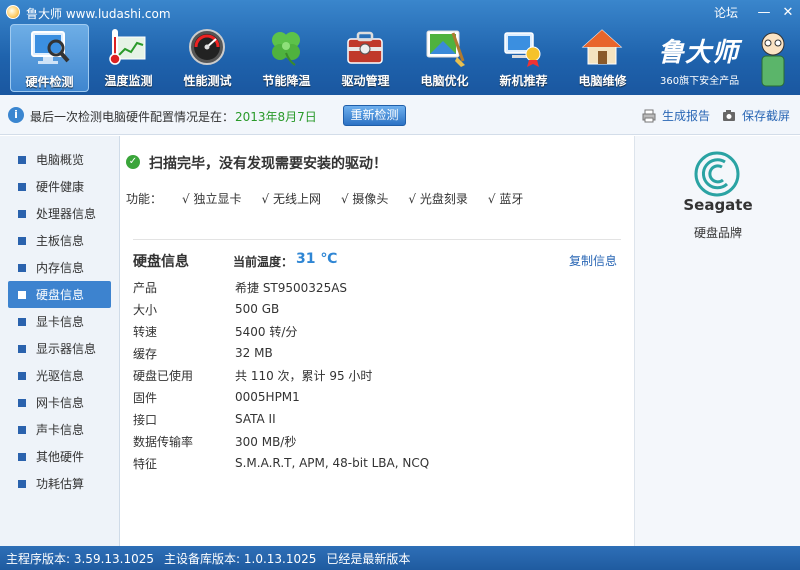 The height and width of the screenshot is (570, 800). I want to click on sidebar-item-label: 处理器信息, so click(66, 214).